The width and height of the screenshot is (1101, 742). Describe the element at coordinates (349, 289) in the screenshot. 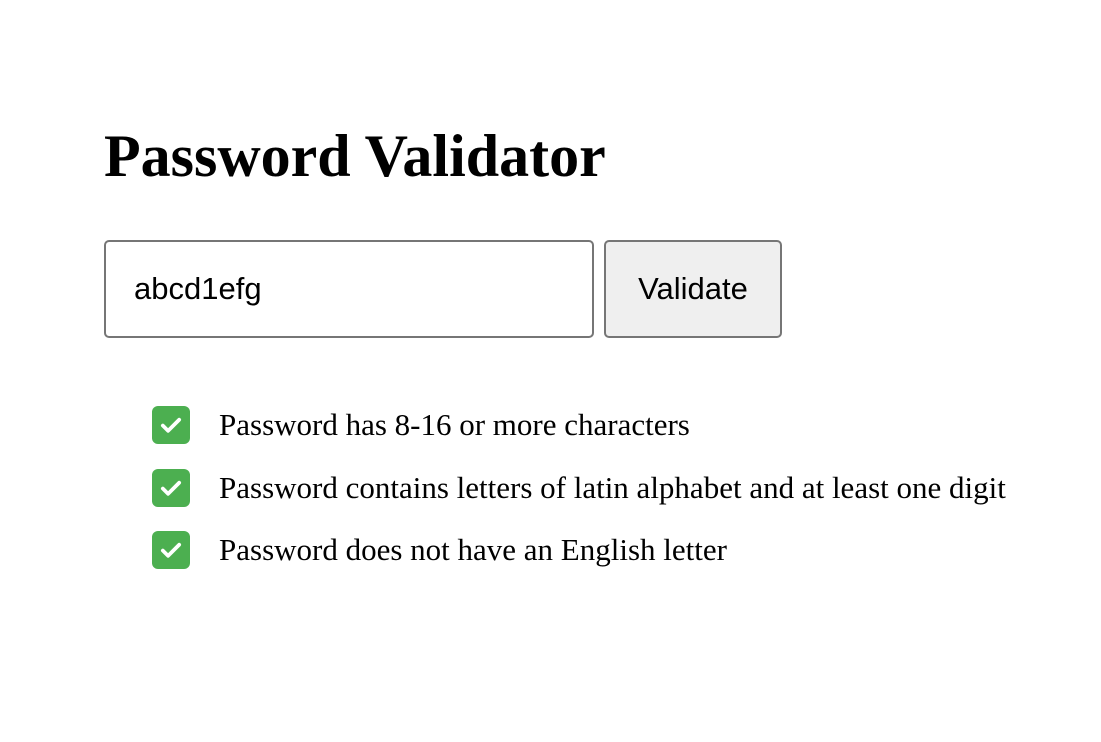

I see `password-input` at that location.